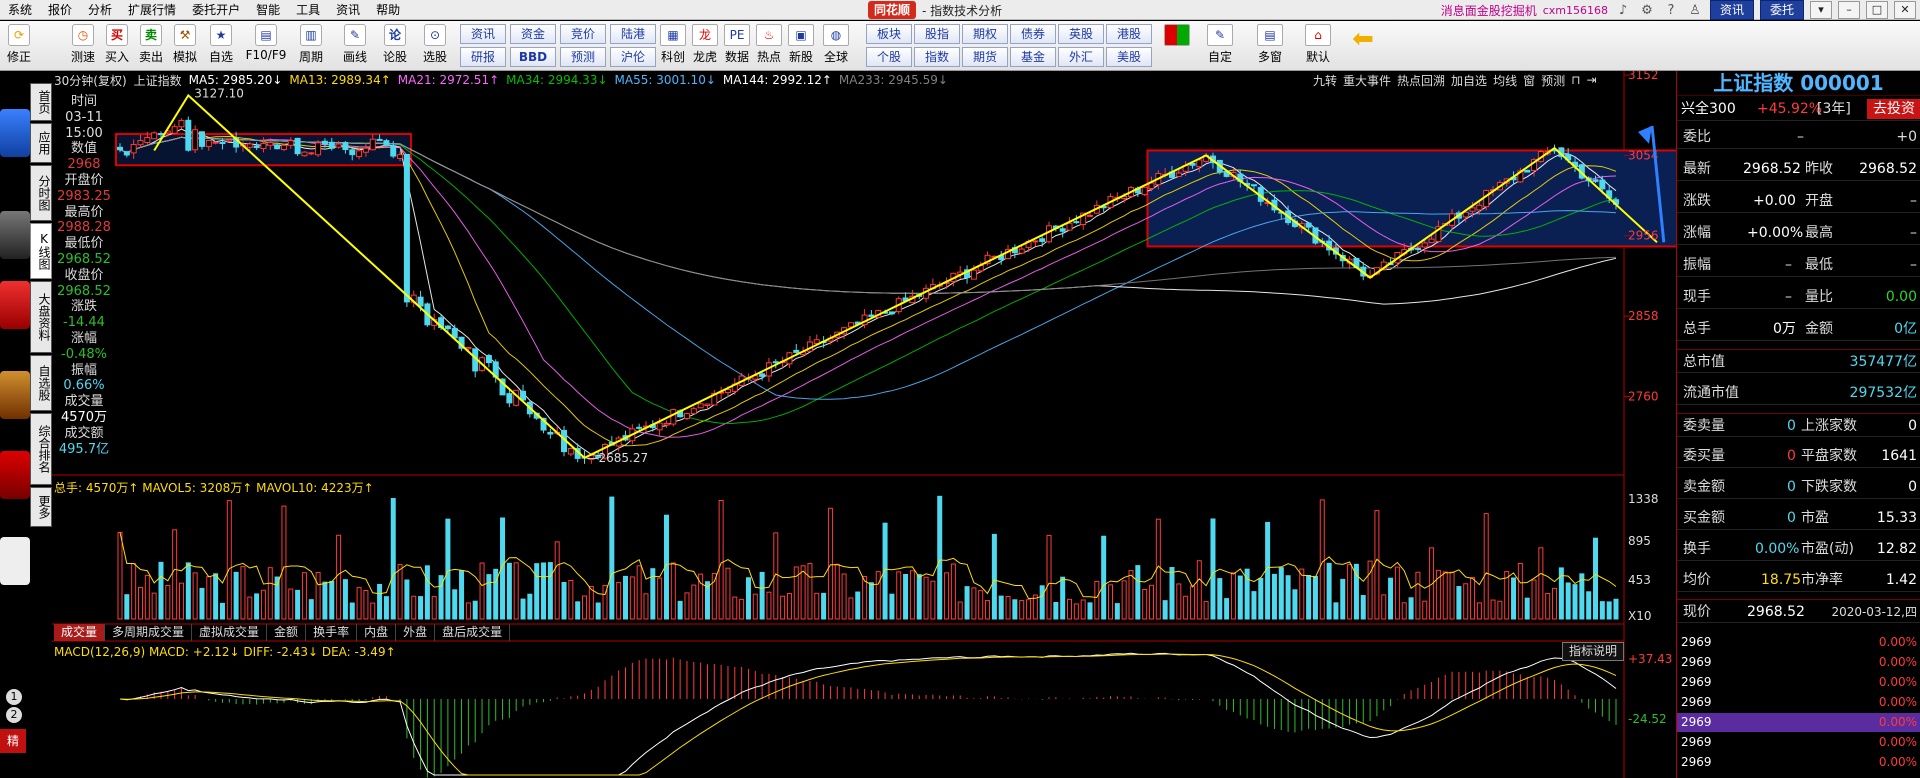 This screenshot has height=778, width=1920. Describe the element at coordinates (395, 44) in the screenshot. I see `forum-button: 论论股` at that location.